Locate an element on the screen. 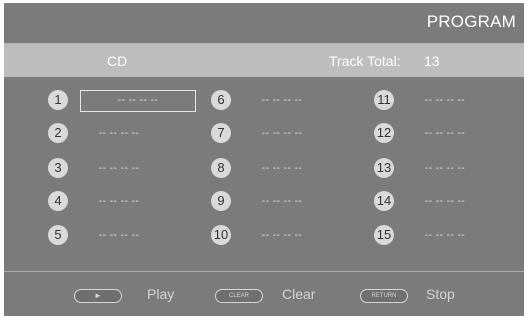  slot-number-badge: 15 is located at coordinates (384, 235).